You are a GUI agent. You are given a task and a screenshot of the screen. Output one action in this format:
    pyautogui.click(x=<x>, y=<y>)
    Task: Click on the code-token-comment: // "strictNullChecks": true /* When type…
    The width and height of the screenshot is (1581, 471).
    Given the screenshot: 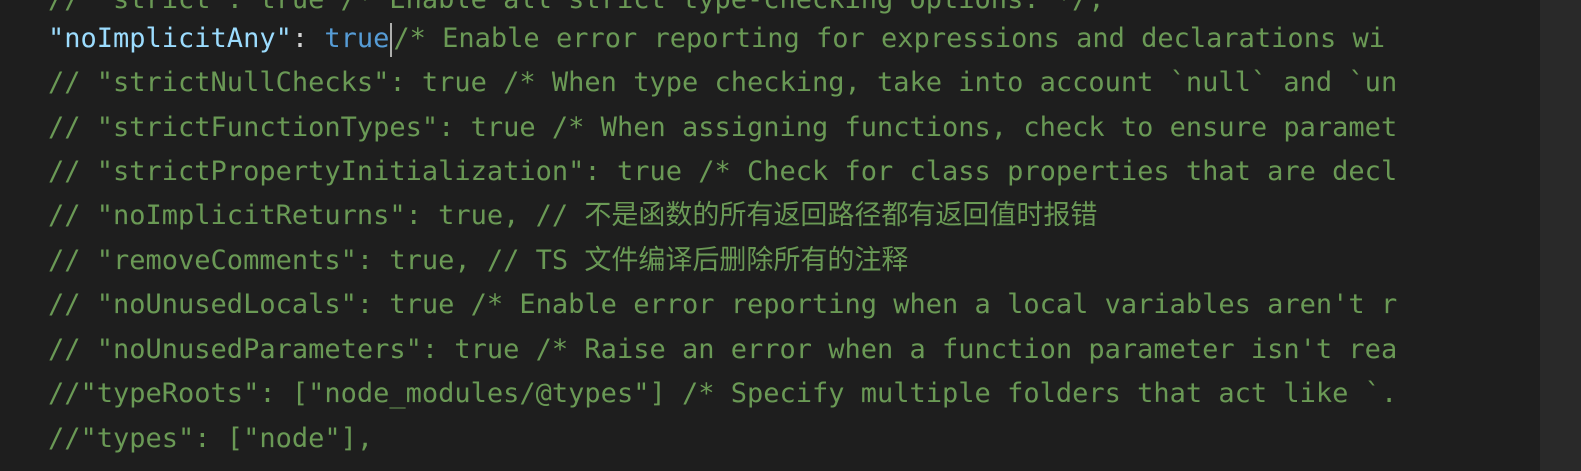 What is the action you would take?
    pyautogui.click(x=723, y=82)
    